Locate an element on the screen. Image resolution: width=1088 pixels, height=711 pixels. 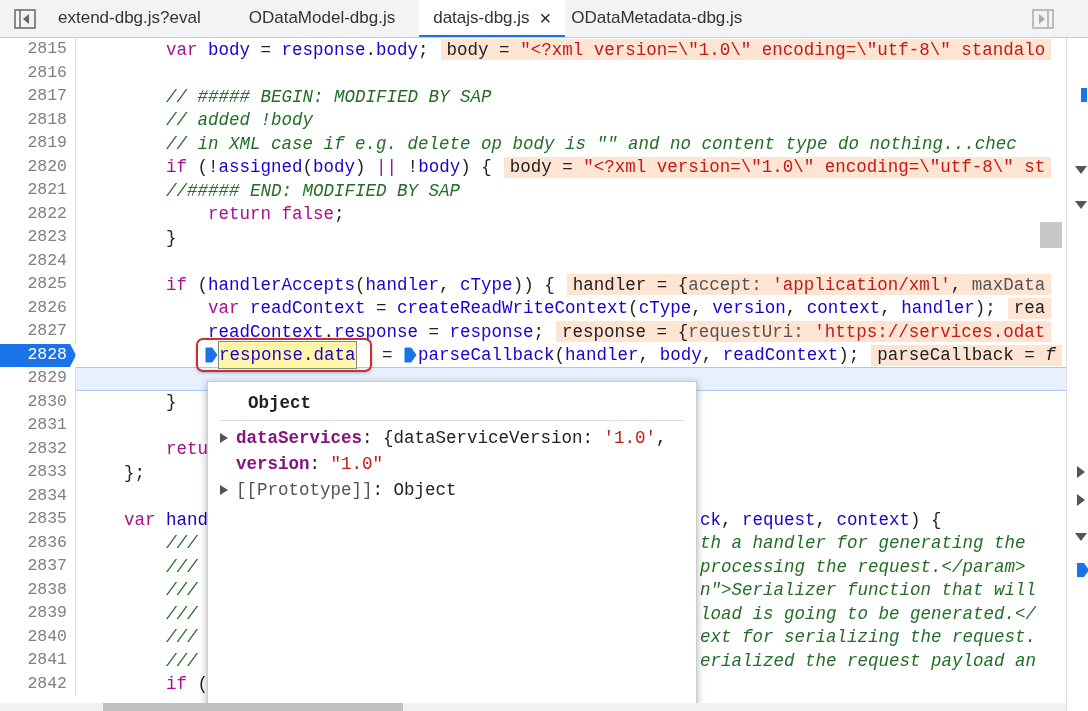
line-number: 2816 is located at coordinates (38, 73).